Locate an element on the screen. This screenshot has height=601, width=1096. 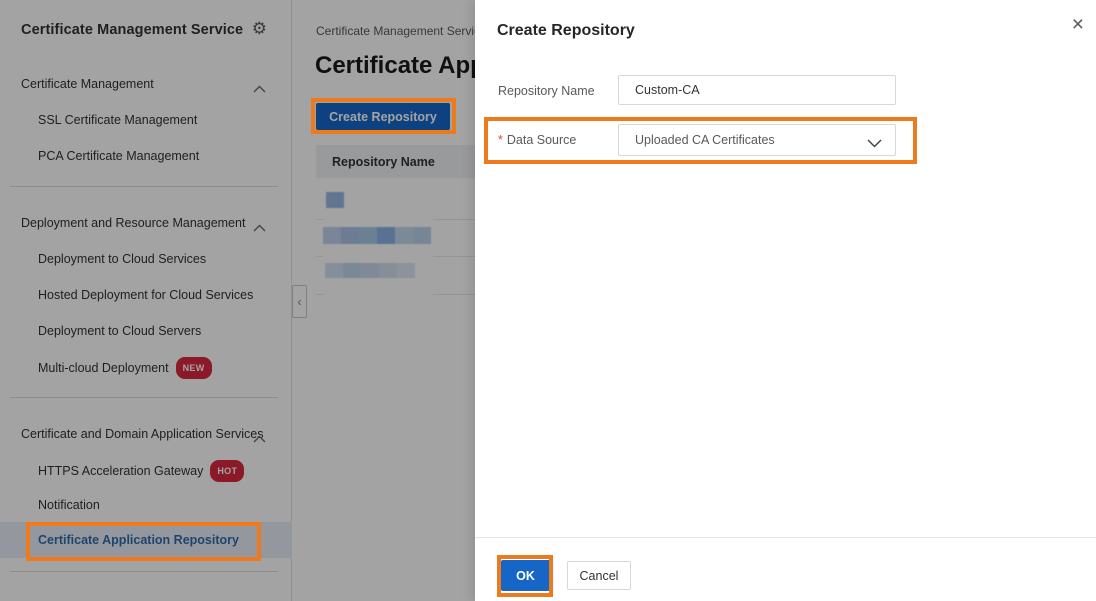
repository-name-input is located at coordinates (757, 90).